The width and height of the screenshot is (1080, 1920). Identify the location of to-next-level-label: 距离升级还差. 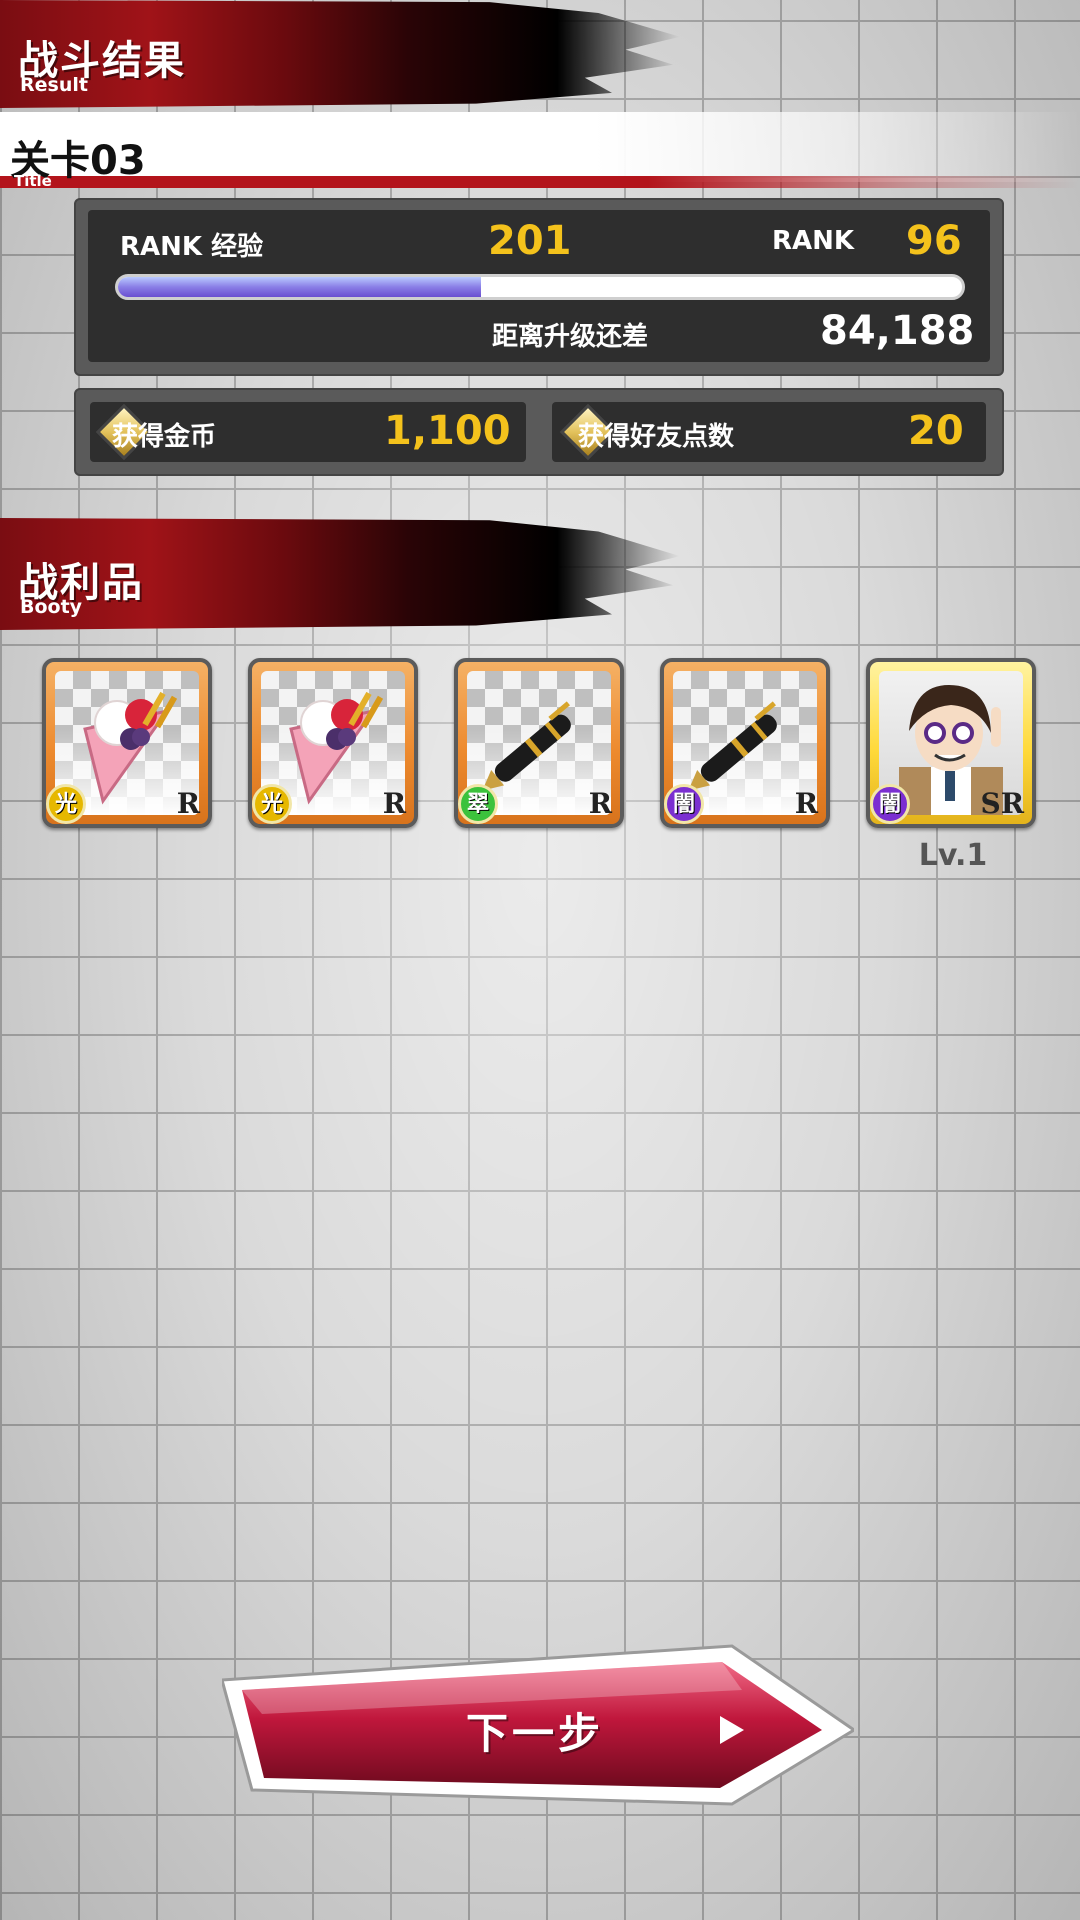
(570, 337).